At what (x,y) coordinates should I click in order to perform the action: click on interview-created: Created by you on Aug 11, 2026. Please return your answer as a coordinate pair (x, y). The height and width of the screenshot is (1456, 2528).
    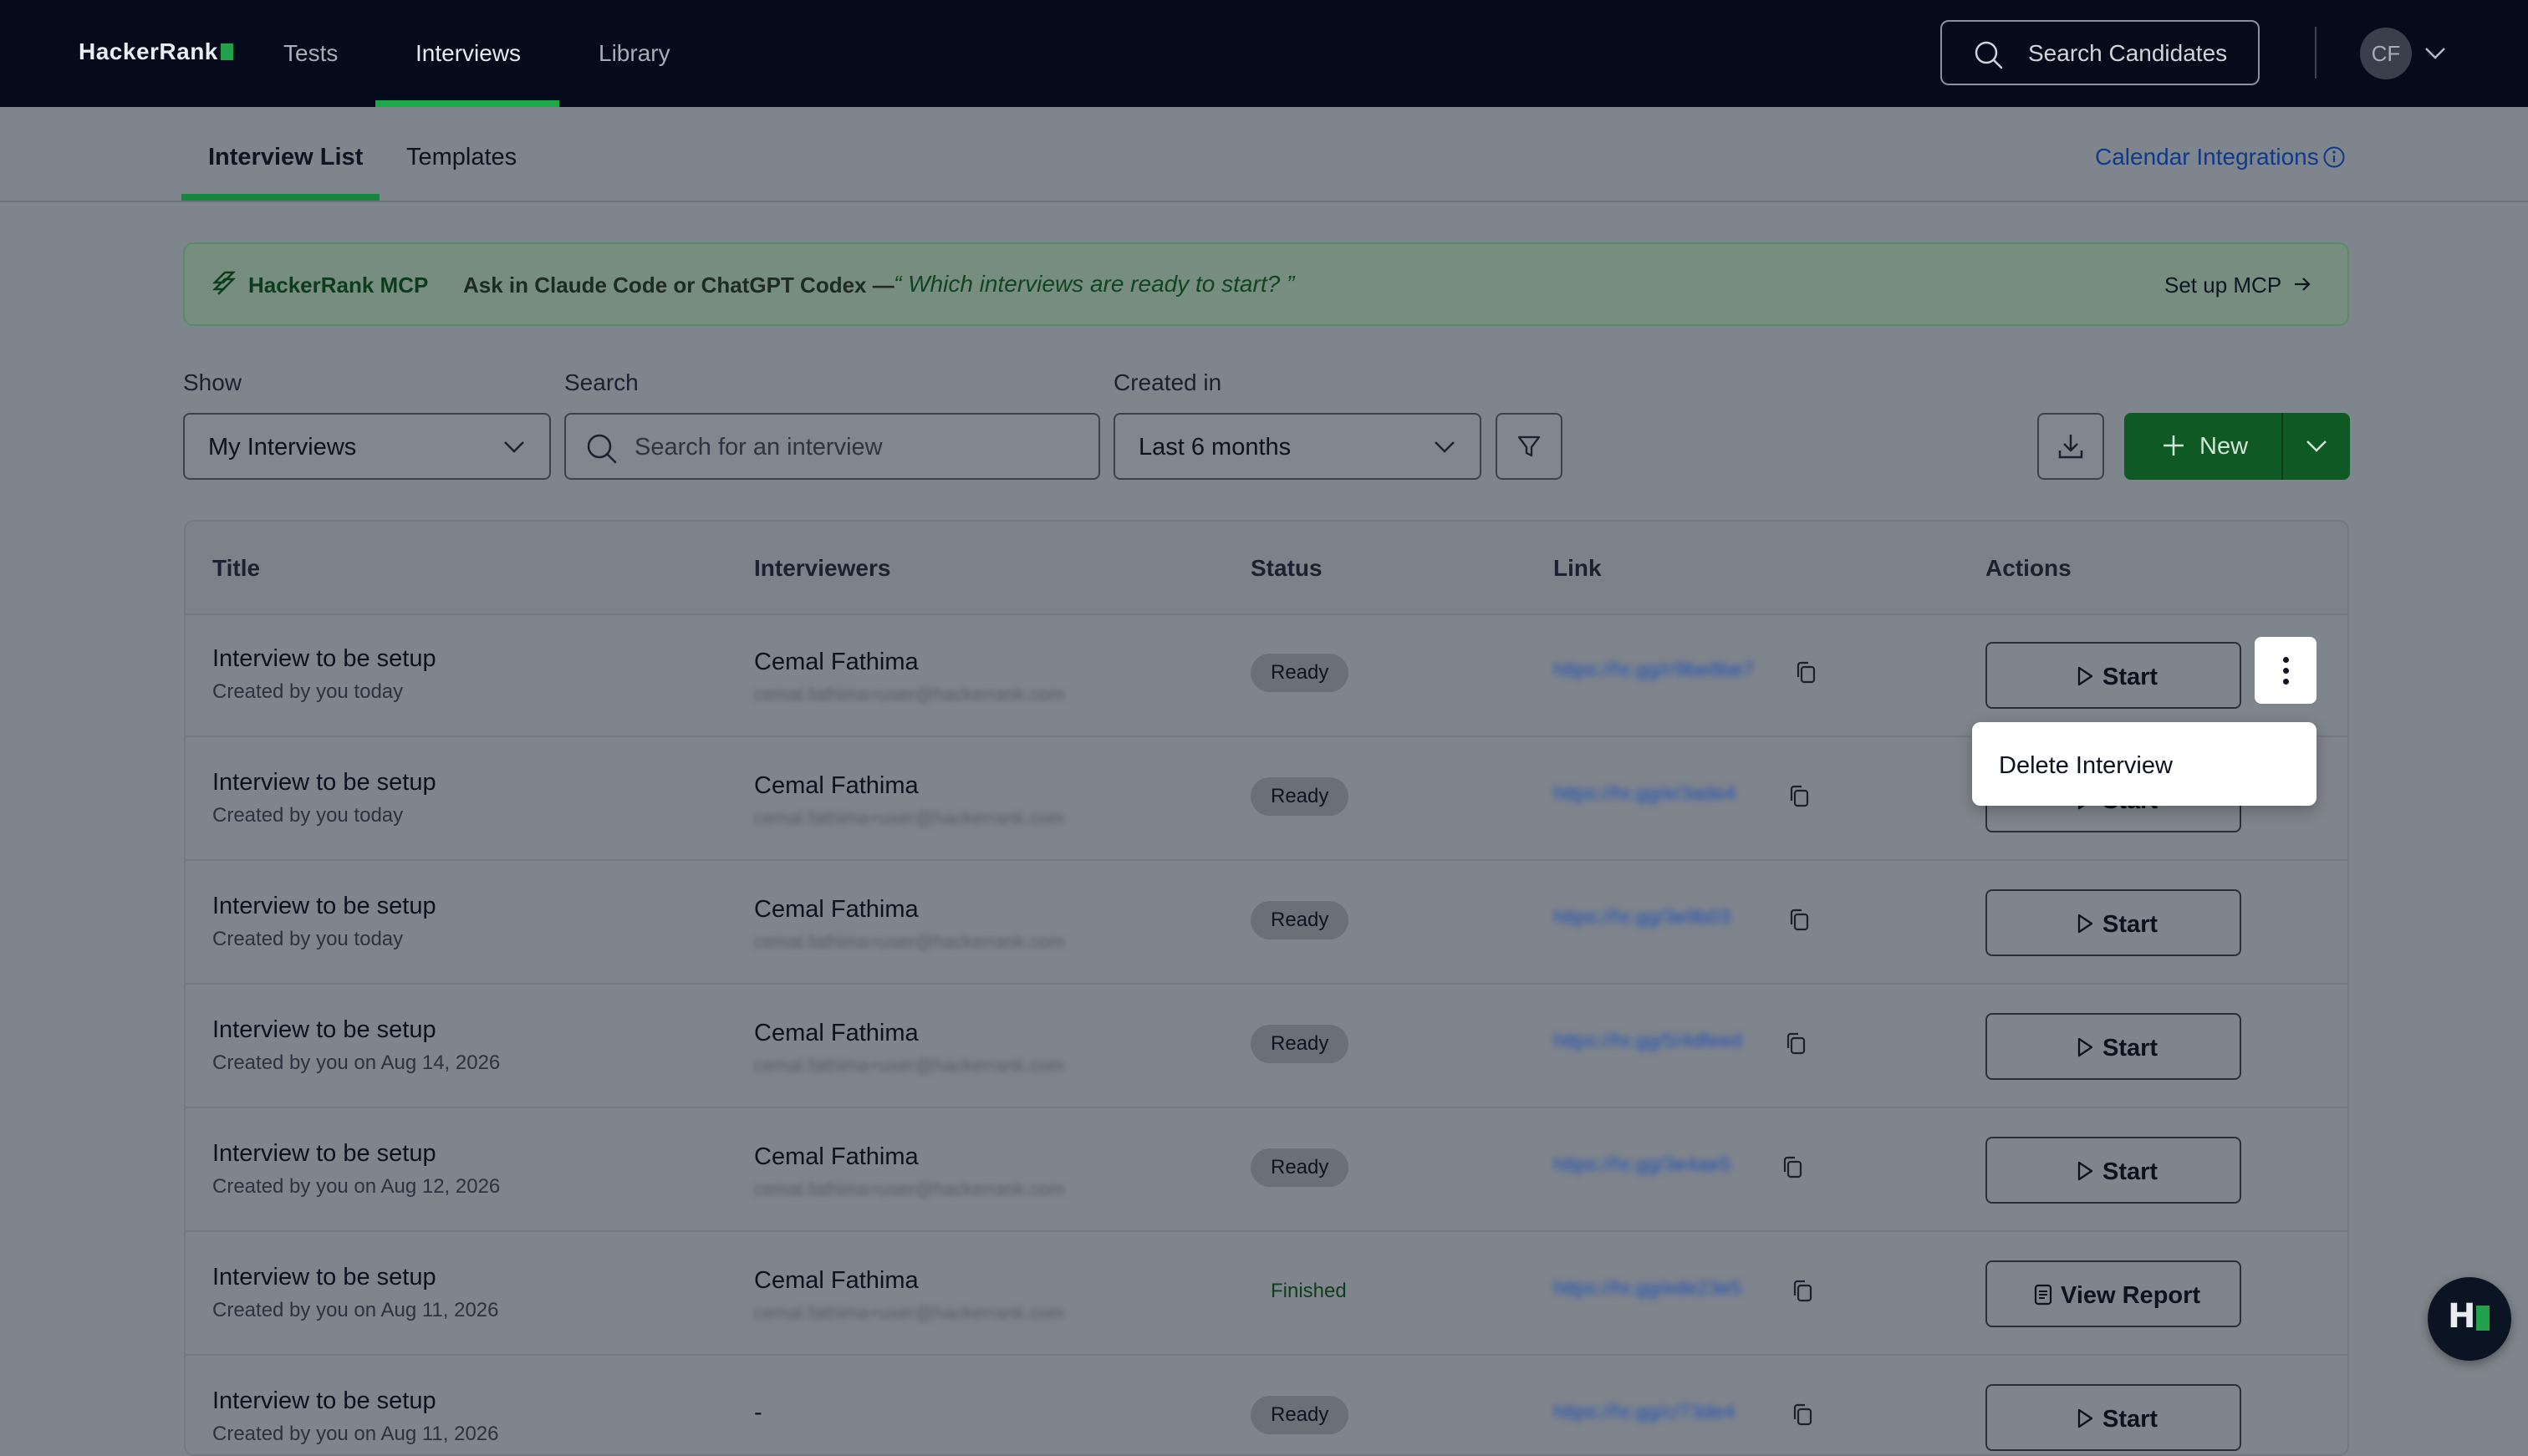
    Looking at the image, I should click on (355, 1434).